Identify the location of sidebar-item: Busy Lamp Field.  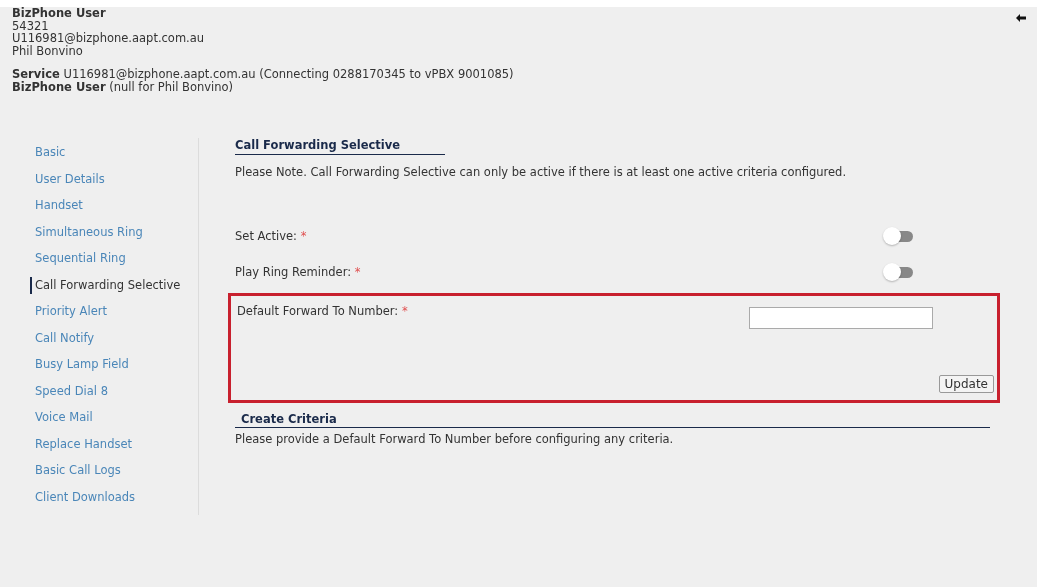
(70, 364).